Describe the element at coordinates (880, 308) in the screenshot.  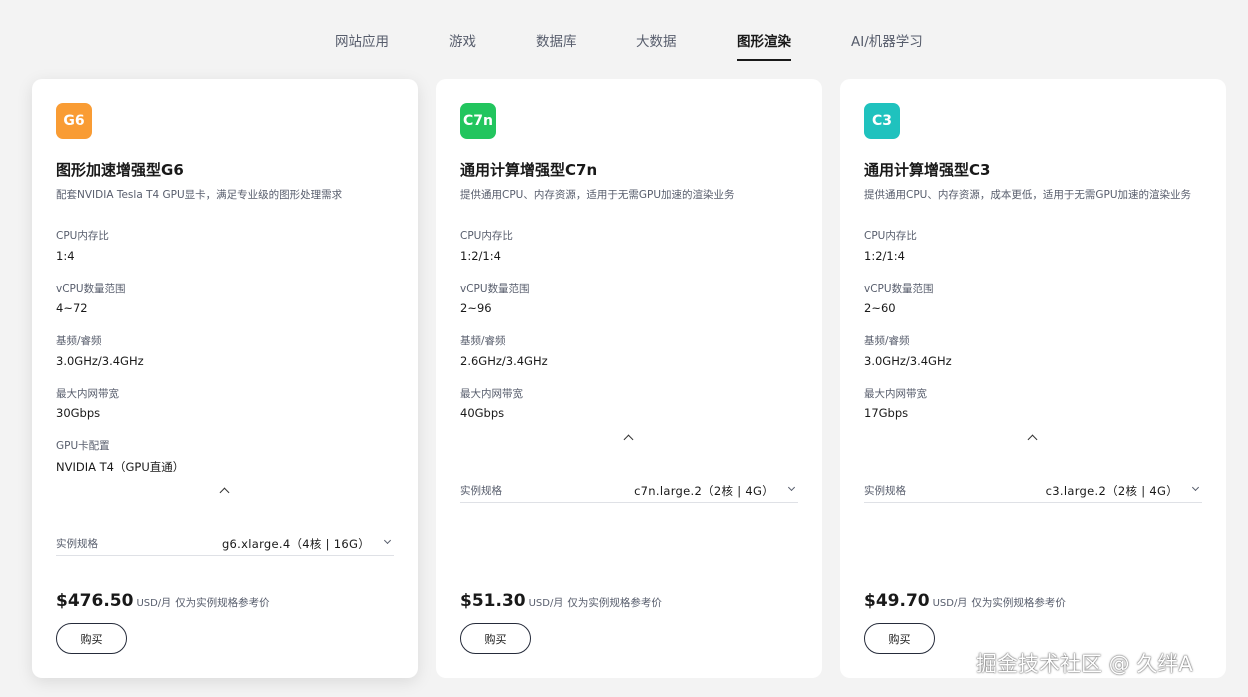
I see `spec-value-vcpu-range: 2~60` at that location.